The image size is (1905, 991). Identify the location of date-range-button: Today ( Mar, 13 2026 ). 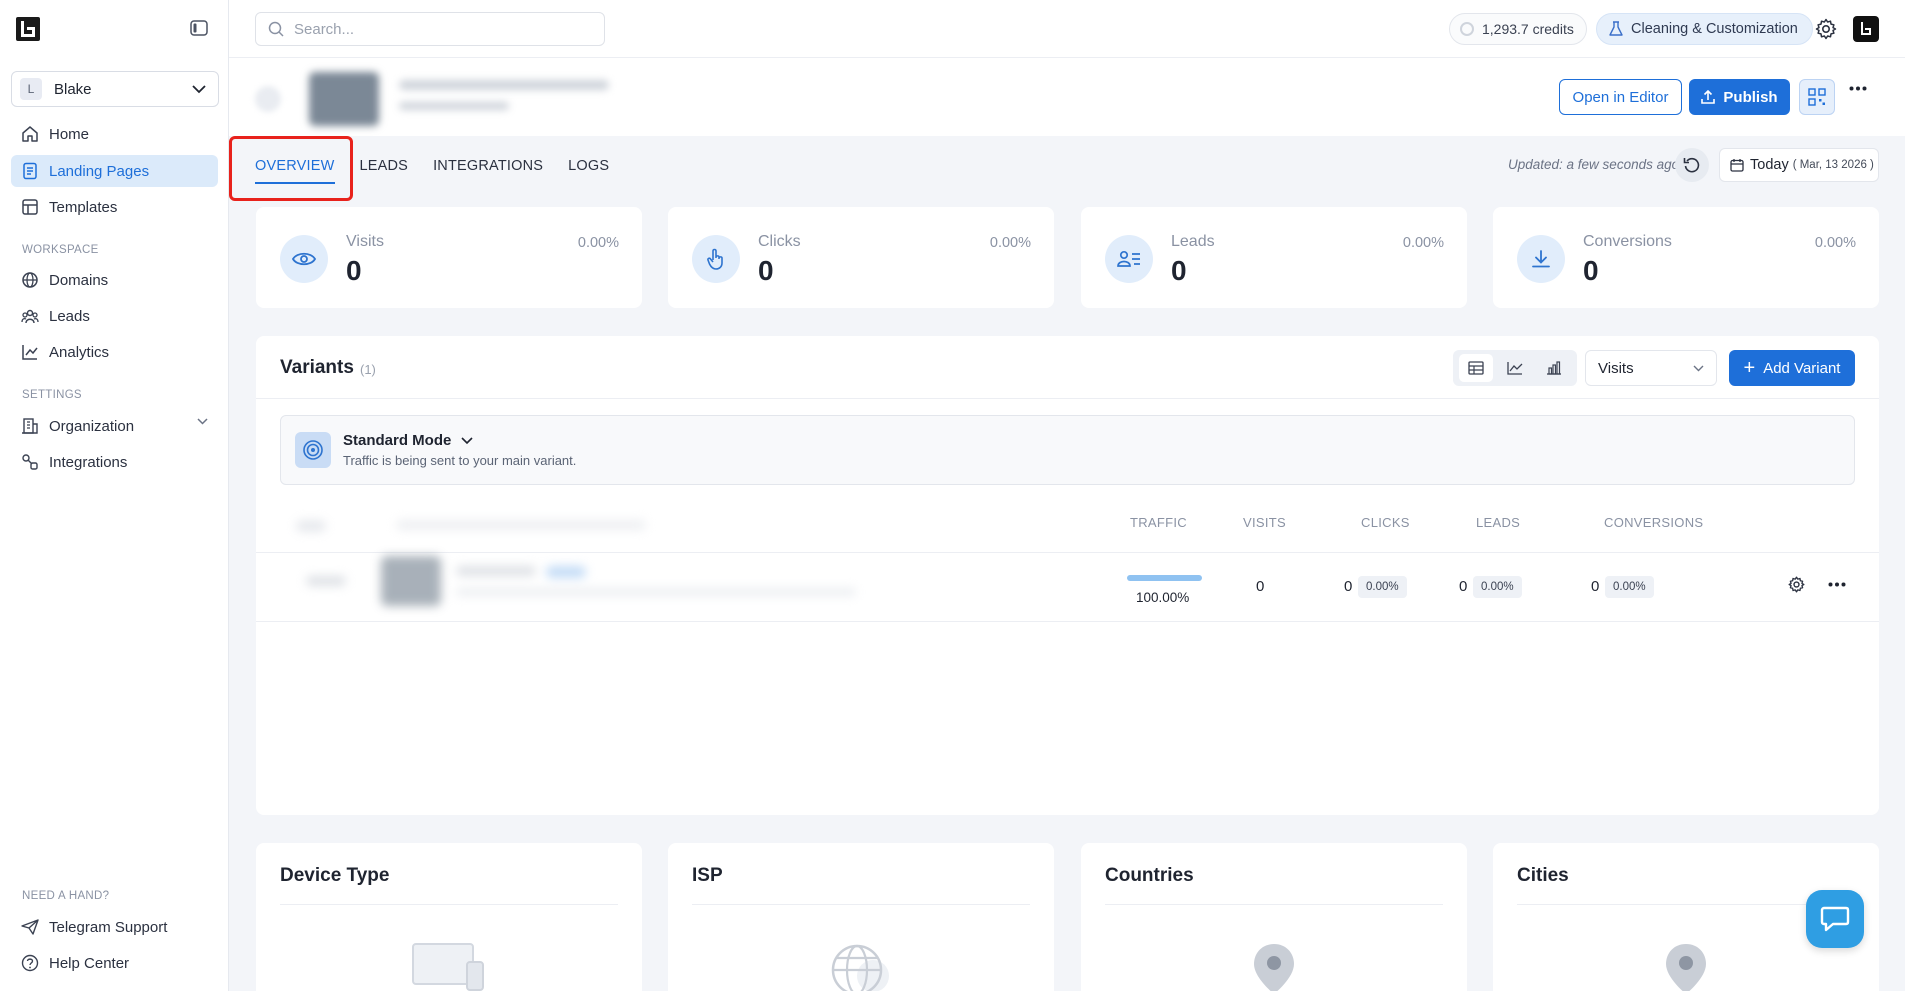
(1799, 165).